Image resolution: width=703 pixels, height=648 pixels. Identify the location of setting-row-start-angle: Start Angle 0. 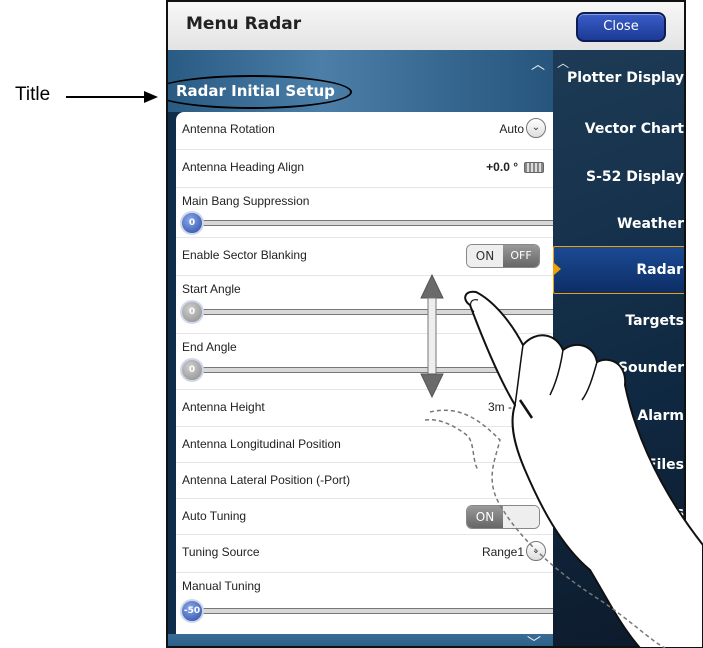
(364, 305).